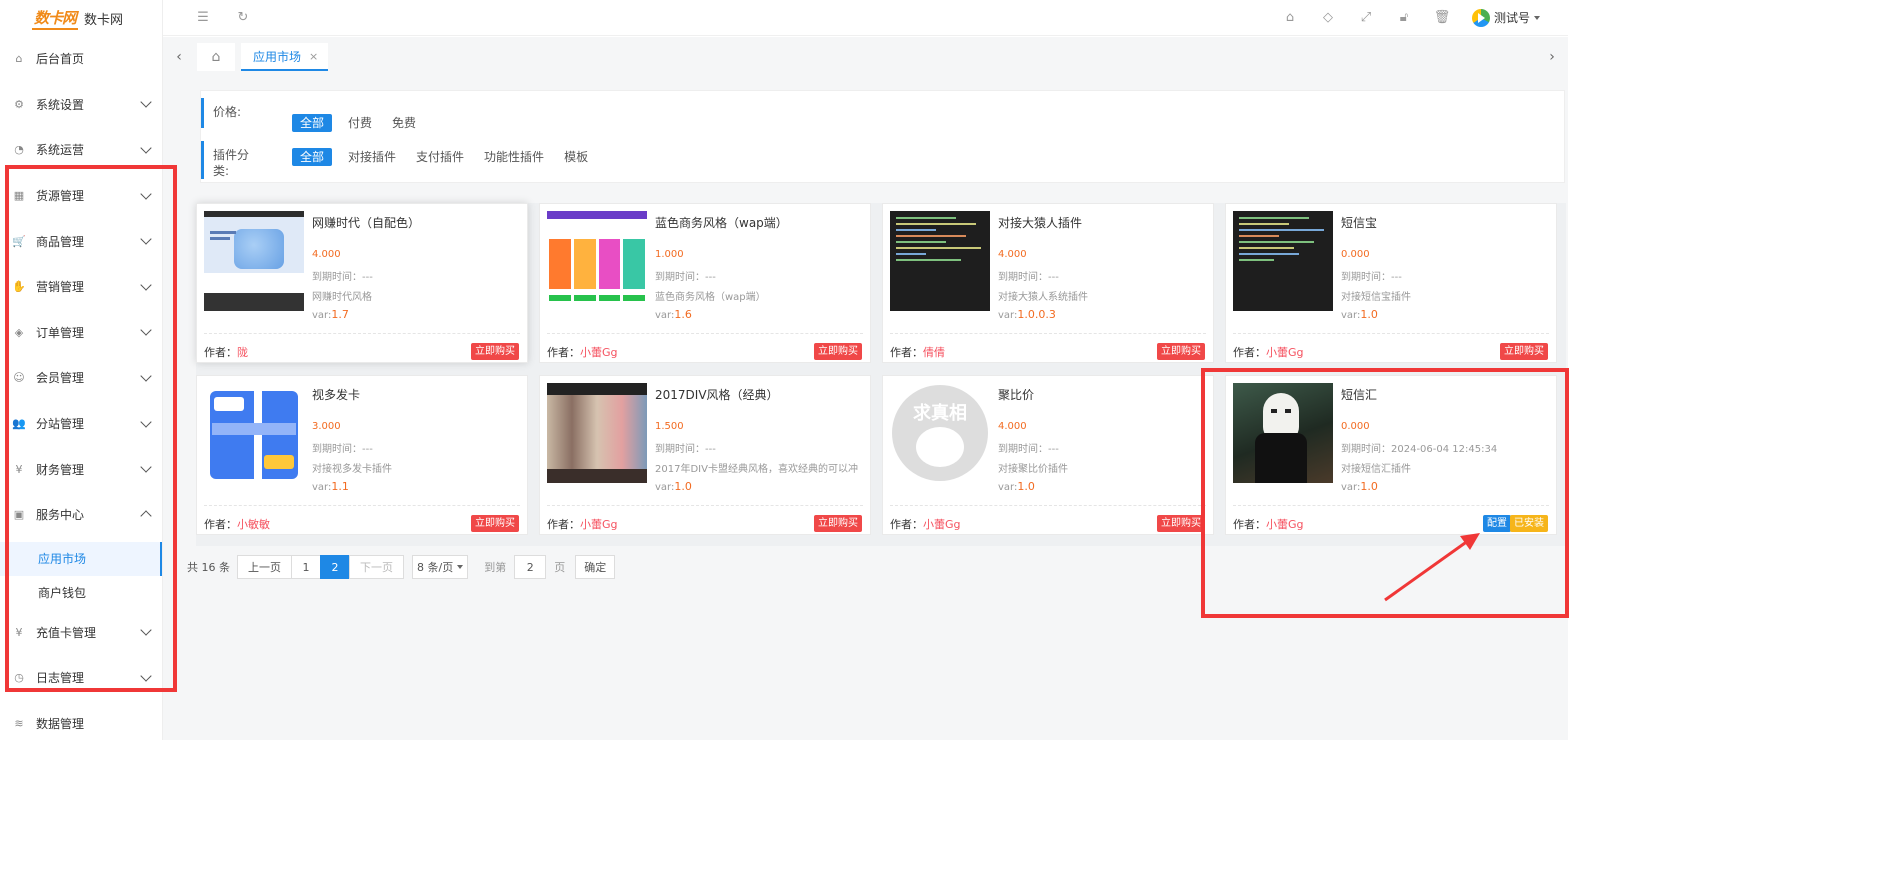 The image size is (1888, 891). Describe the element at coordinates (440, 157) in the screenshot. I see `category-option: 支付插件` at that location.